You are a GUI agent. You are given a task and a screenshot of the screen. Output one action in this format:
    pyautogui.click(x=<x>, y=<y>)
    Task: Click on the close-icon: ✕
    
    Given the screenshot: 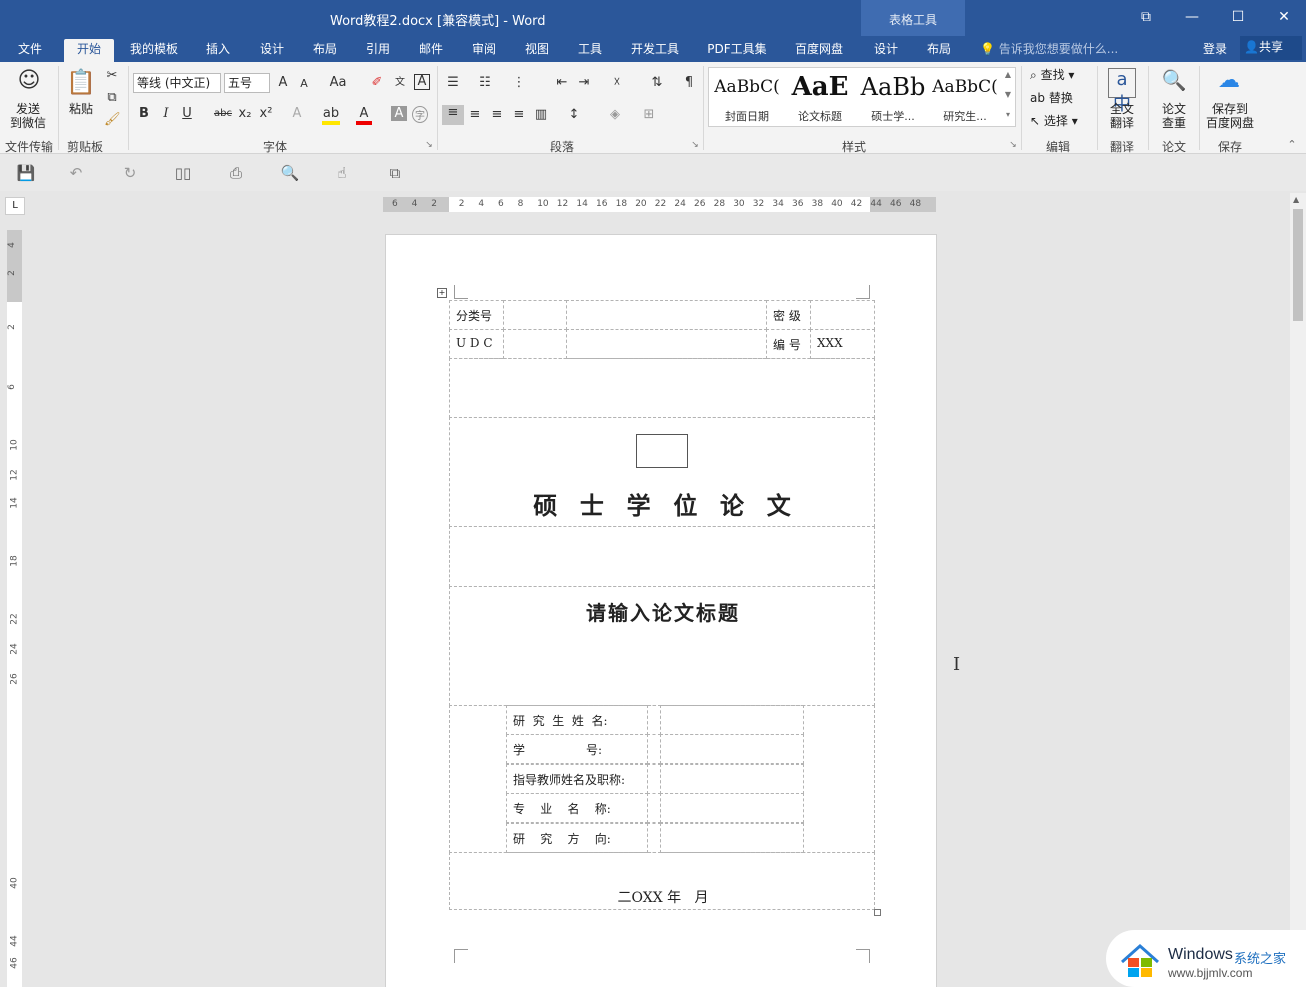 What is the action you would take?
    pyautogui.click(x=1284, y=17)
    